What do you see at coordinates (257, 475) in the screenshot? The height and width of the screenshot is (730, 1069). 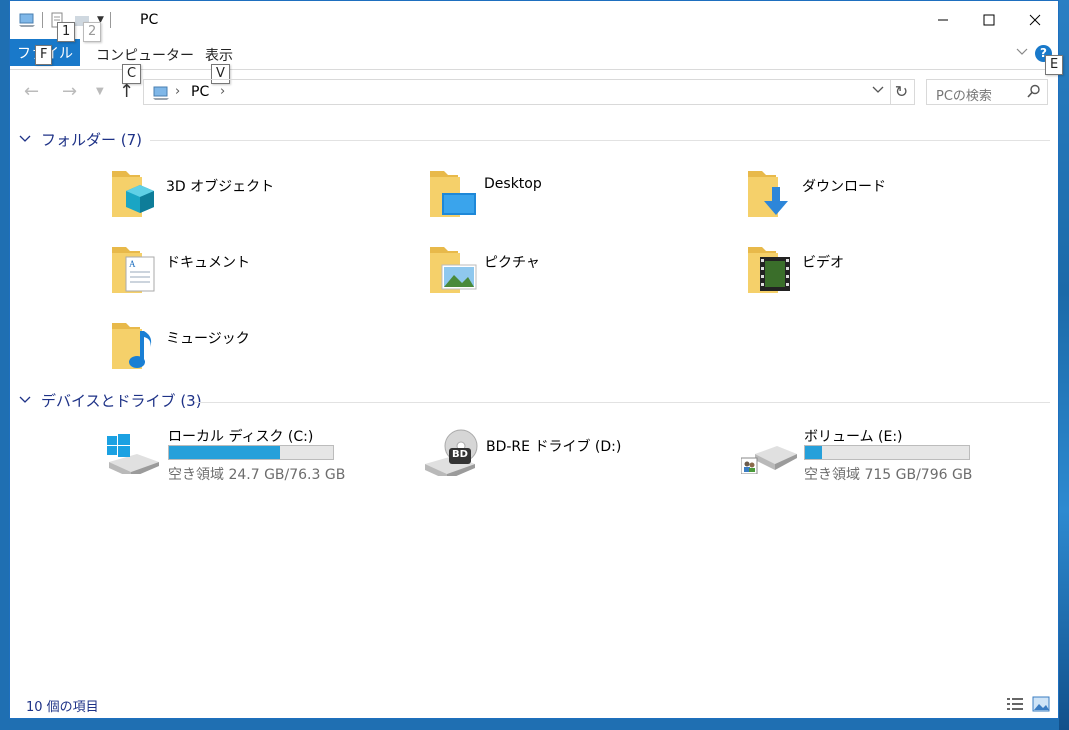 I see `drive-free-space: 空き領域 24.7 GB/76.3 GB` at bounding box center [257, 475].